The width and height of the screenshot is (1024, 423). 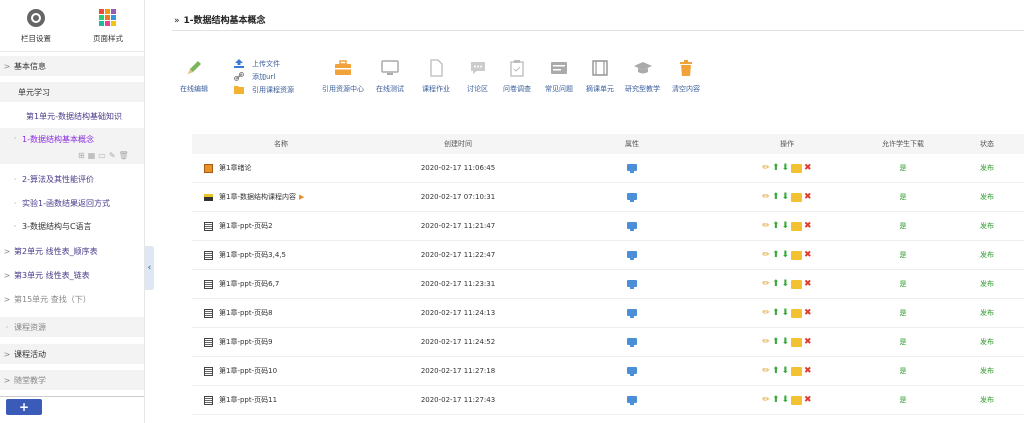 I want to click on row-name: 第1章-ppt-页码11, so click(x=248, y=400).